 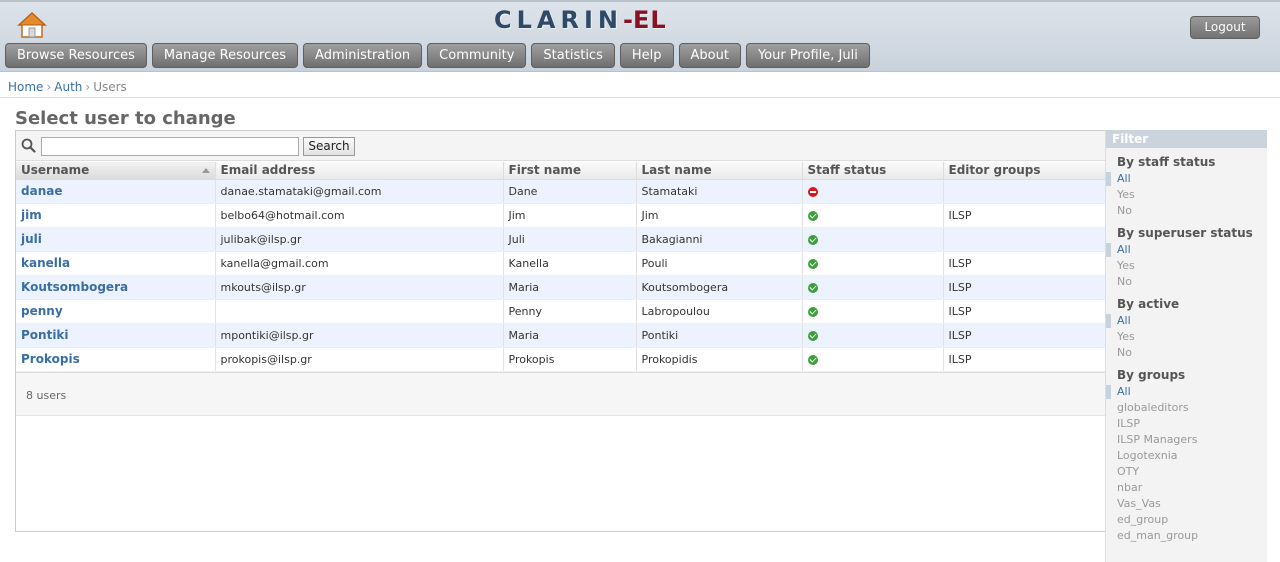 I want to click on logo-suffix: EL, so click(x=649, y=20).